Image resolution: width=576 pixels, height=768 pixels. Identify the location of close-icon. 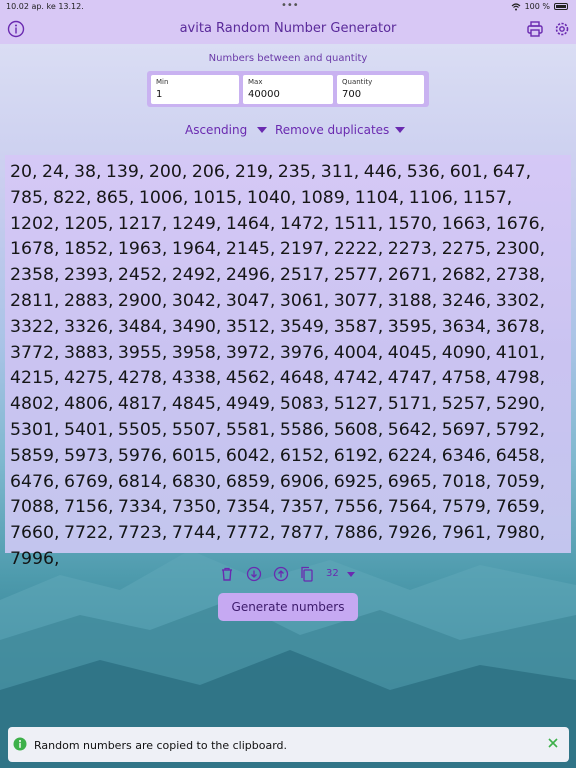
(553, 743).